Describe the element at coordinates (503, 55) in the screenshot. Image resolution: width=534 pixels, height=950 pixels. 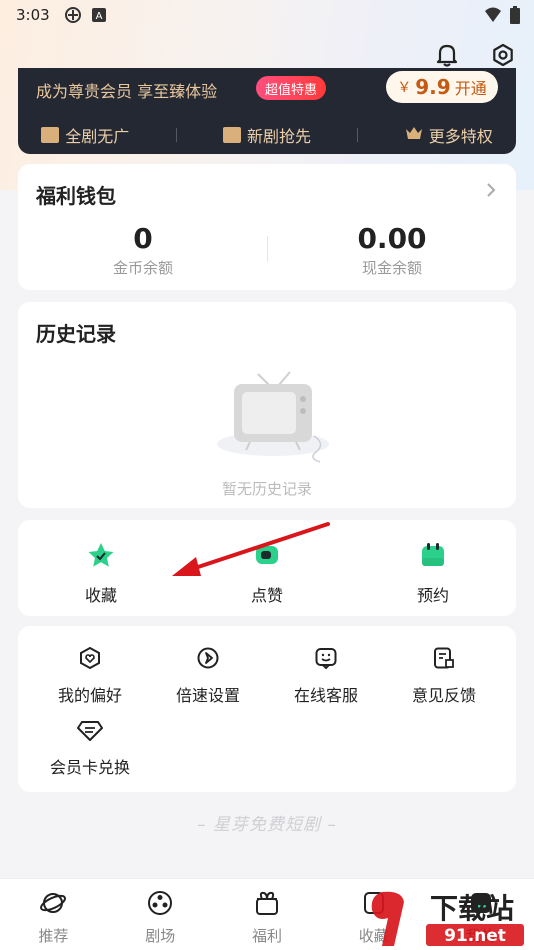
I see `settings-icon` at that location.